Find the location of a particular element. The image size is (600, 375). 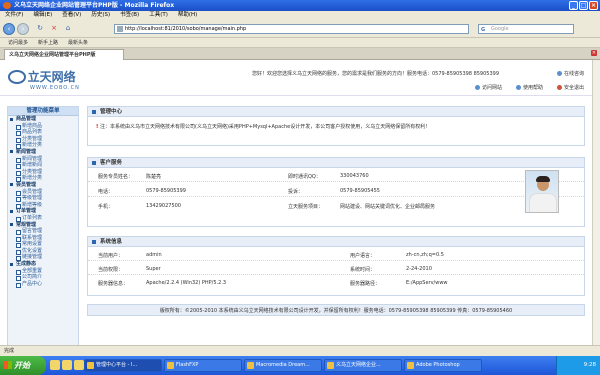

sidebar-link: 订单列表 is located at coordinates (43, 218).